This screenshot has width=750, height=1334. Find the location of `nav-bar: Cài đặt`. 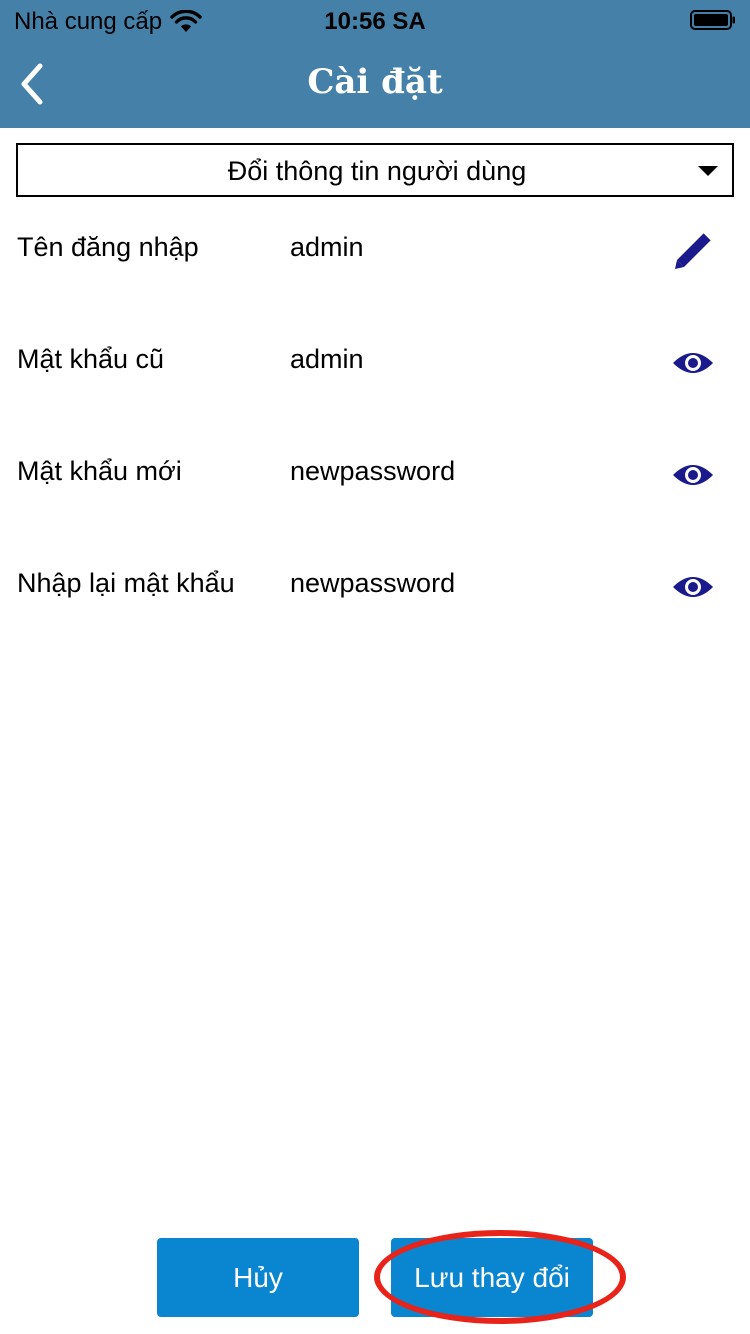

nav-bar: Cài đặt is located at coordinates (375, 84).